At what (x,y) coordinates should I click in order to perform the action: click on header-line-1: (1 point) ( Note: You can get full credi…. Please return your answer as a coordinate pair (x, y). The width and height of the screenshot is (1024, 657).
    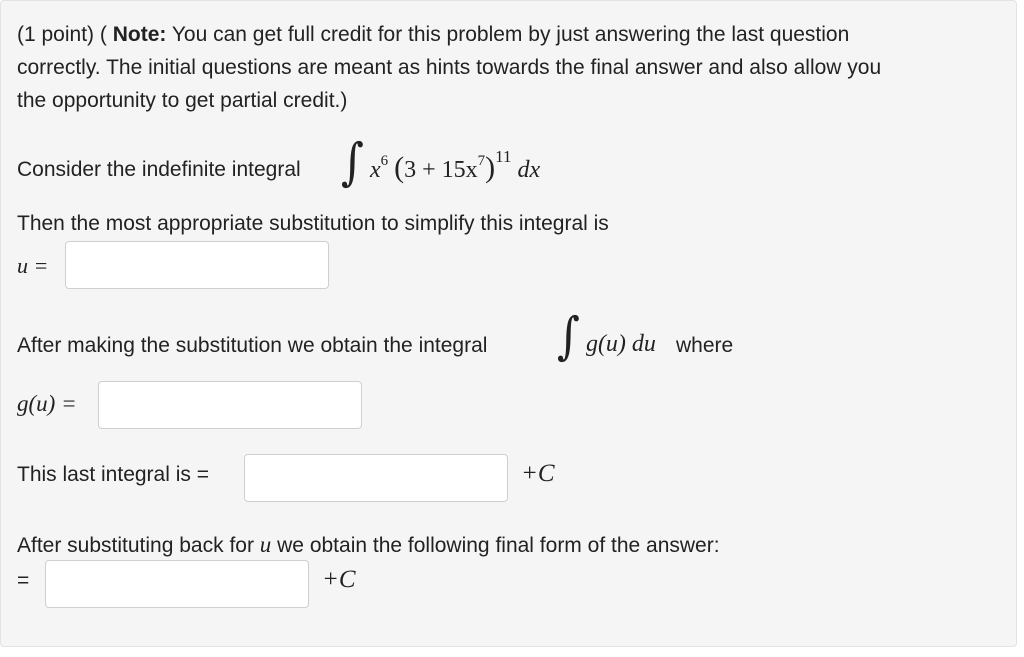
    Looking at the image, I should click on (433, 34).